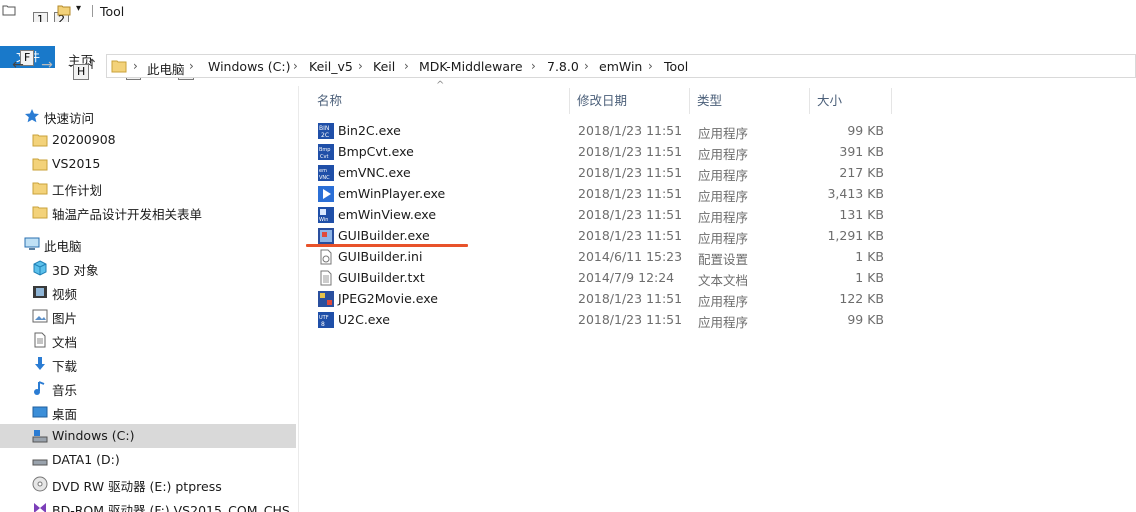 The width and height of the screenshot is (1136, 512). Describe the element at coordinates (63, 246) in the screenshot. I see `nav-label: 此电脑` at that location.